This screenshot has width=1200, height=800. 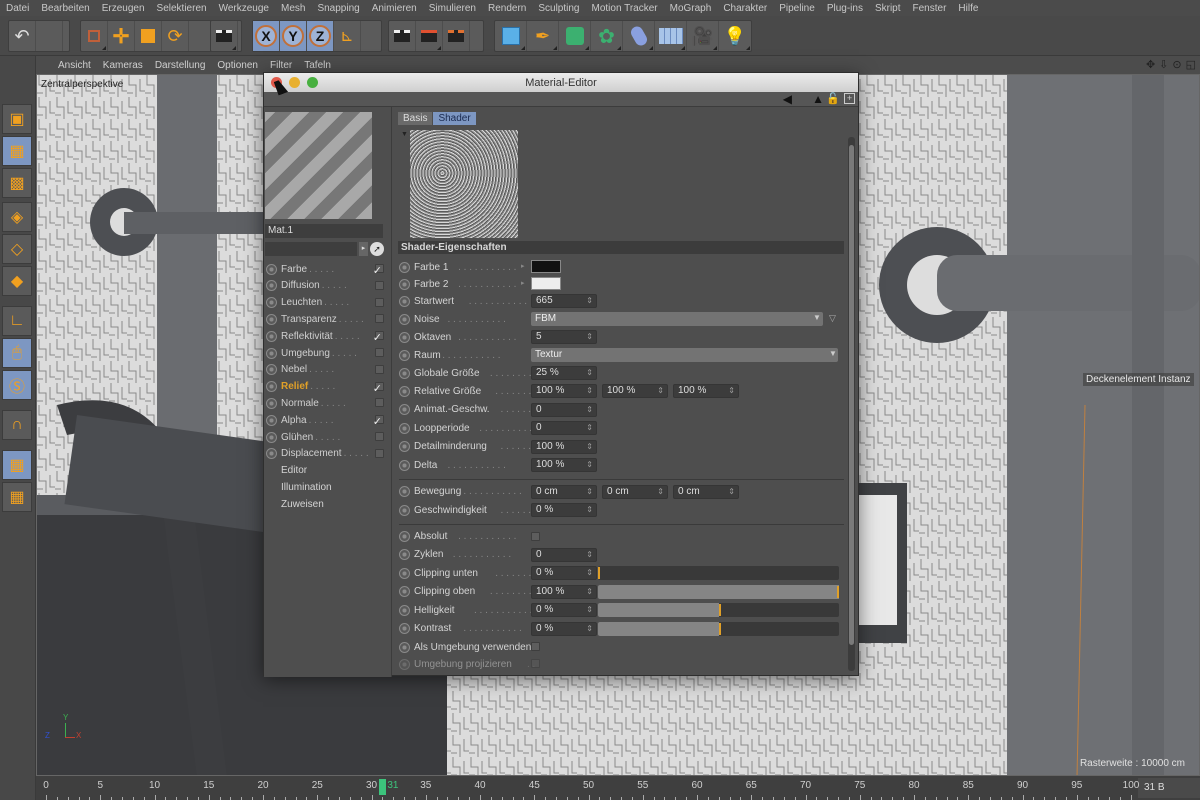 What do you see at coordinates (383, 787) in the screenshot?
I see `current-frame-marker` at bounding box center [383, 787].